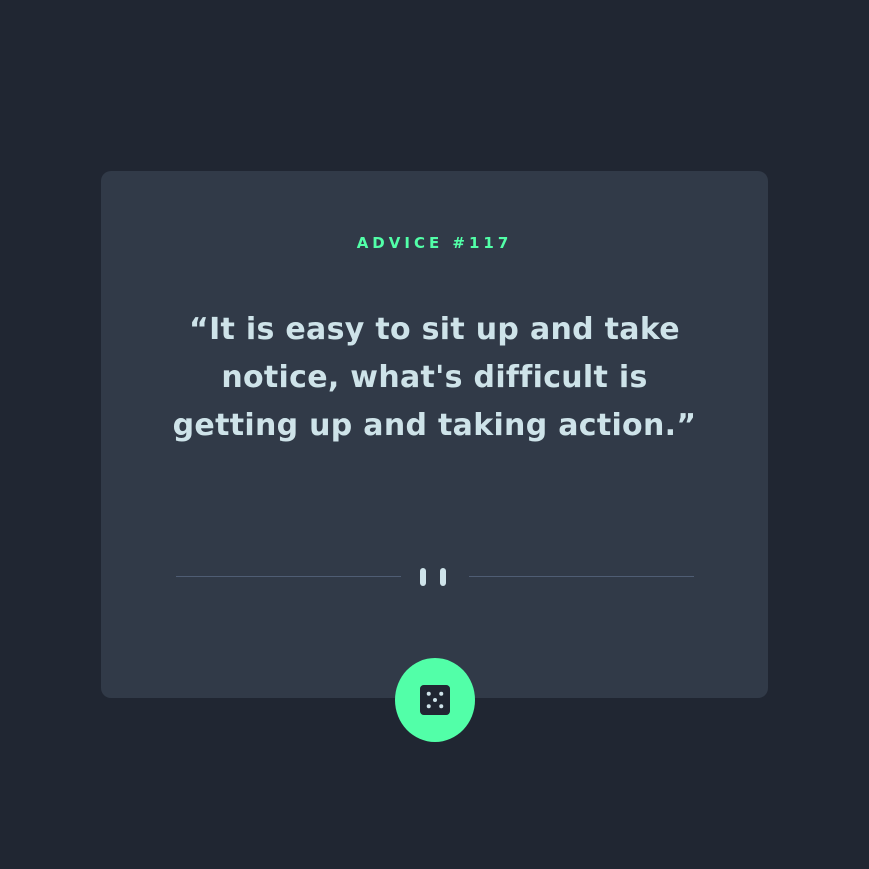 The width and height of the screenshot is (869, 869). I want to click on dice-icon, so click(435, 700).